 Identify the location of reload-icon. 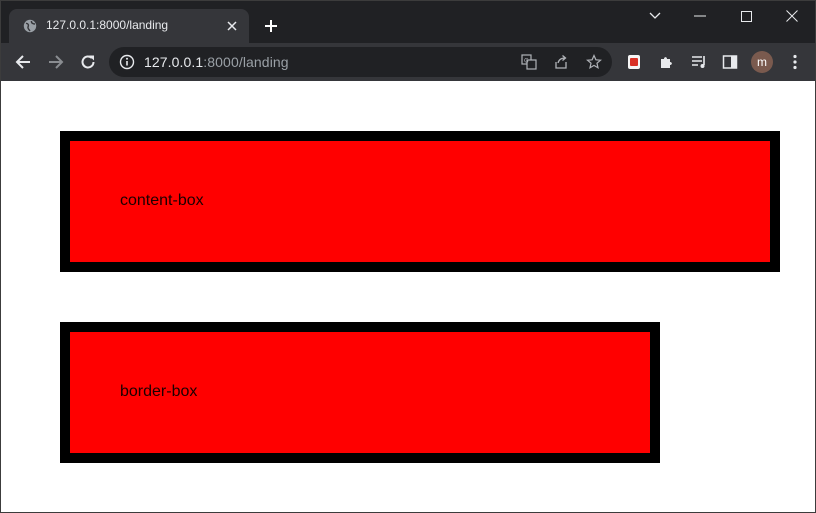
(88, 62).